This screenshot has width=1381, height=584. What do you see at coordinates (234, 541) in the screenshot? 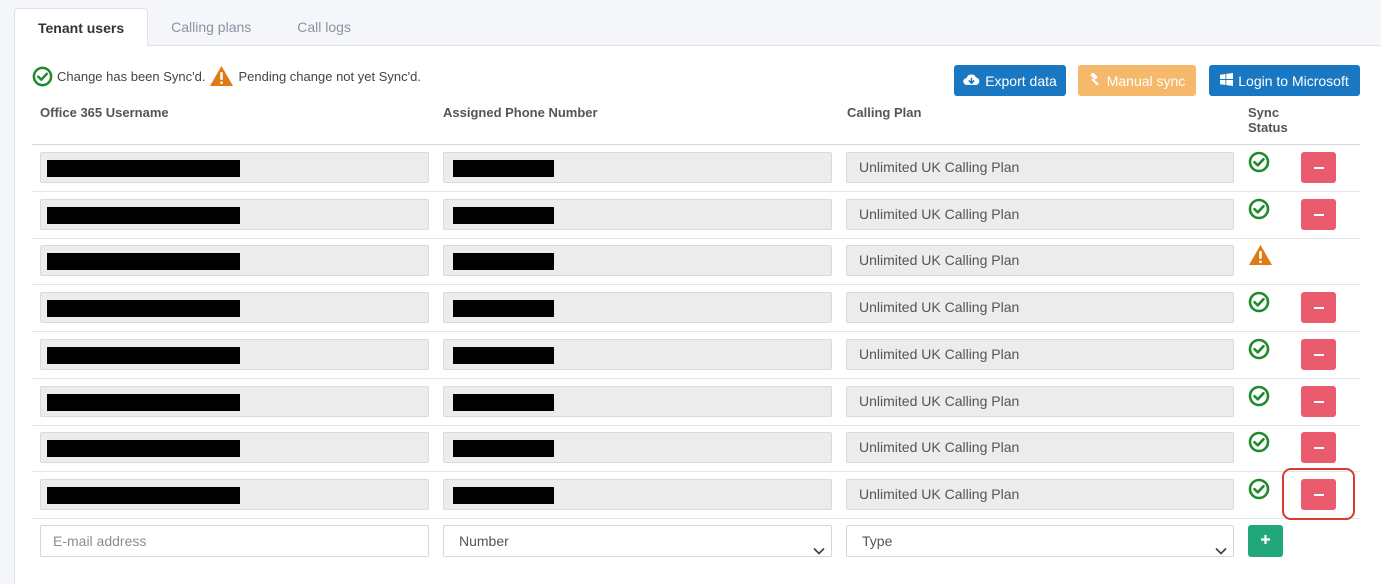
I see `email-input: E-mail address` at bounding box center [234, 541].